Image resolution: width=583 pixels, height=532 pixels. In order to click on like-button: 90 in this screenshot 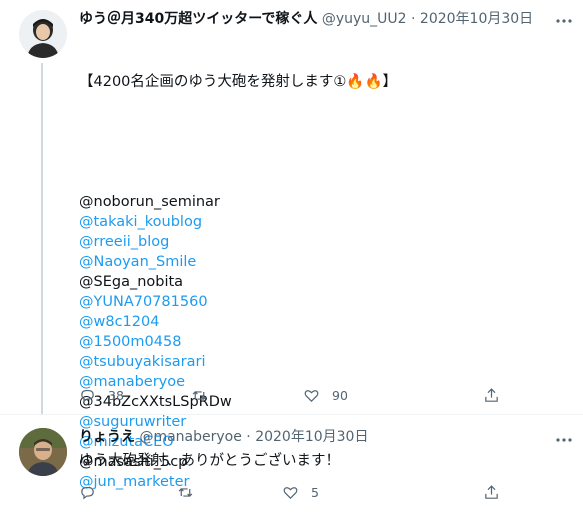, I will do `click(325, 395)`.